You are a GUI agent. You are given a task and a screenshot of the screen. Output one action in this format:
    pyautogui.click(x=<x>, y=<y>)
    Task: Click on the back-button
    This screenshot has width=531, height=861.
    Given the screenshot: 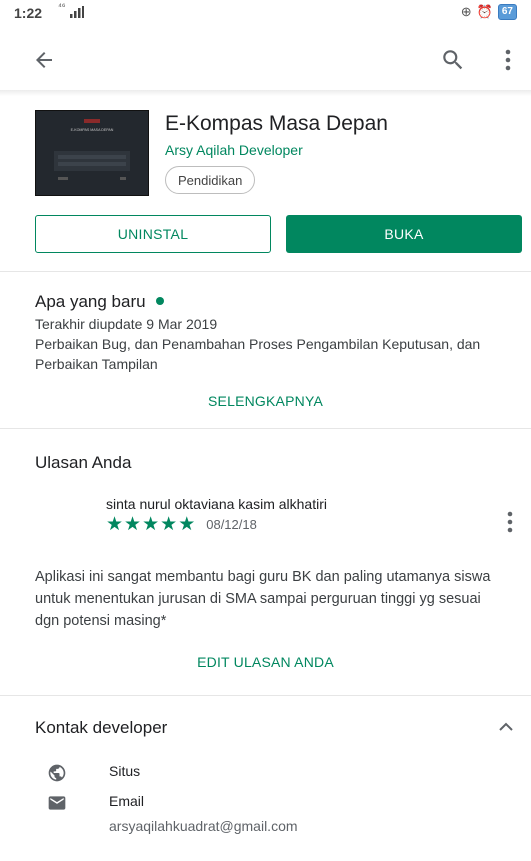 What is the action you would take?
    pyautogui.click(x=44, y=60)
    